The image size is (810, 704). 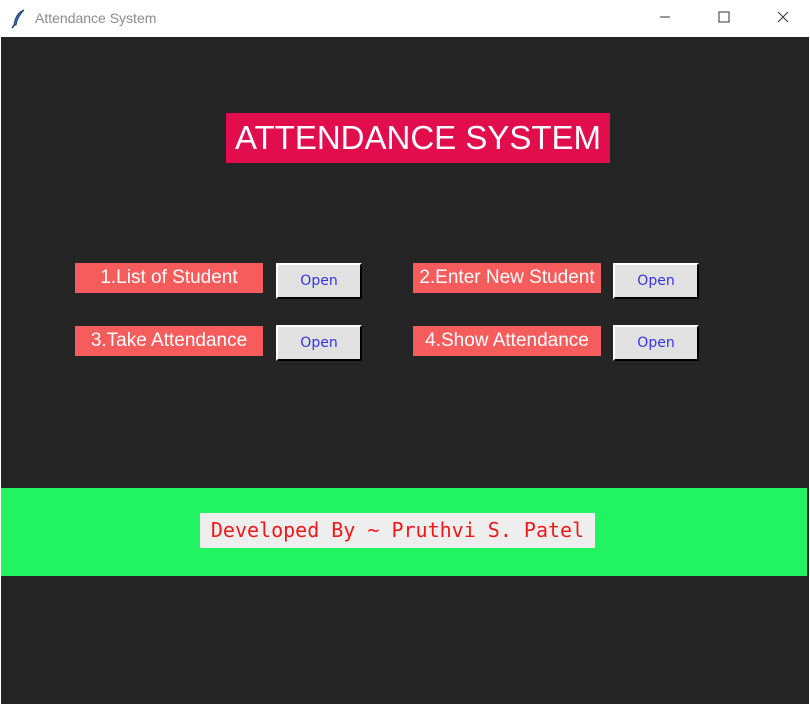 I want to click on minimize-icon, so click(x=665, y=19).